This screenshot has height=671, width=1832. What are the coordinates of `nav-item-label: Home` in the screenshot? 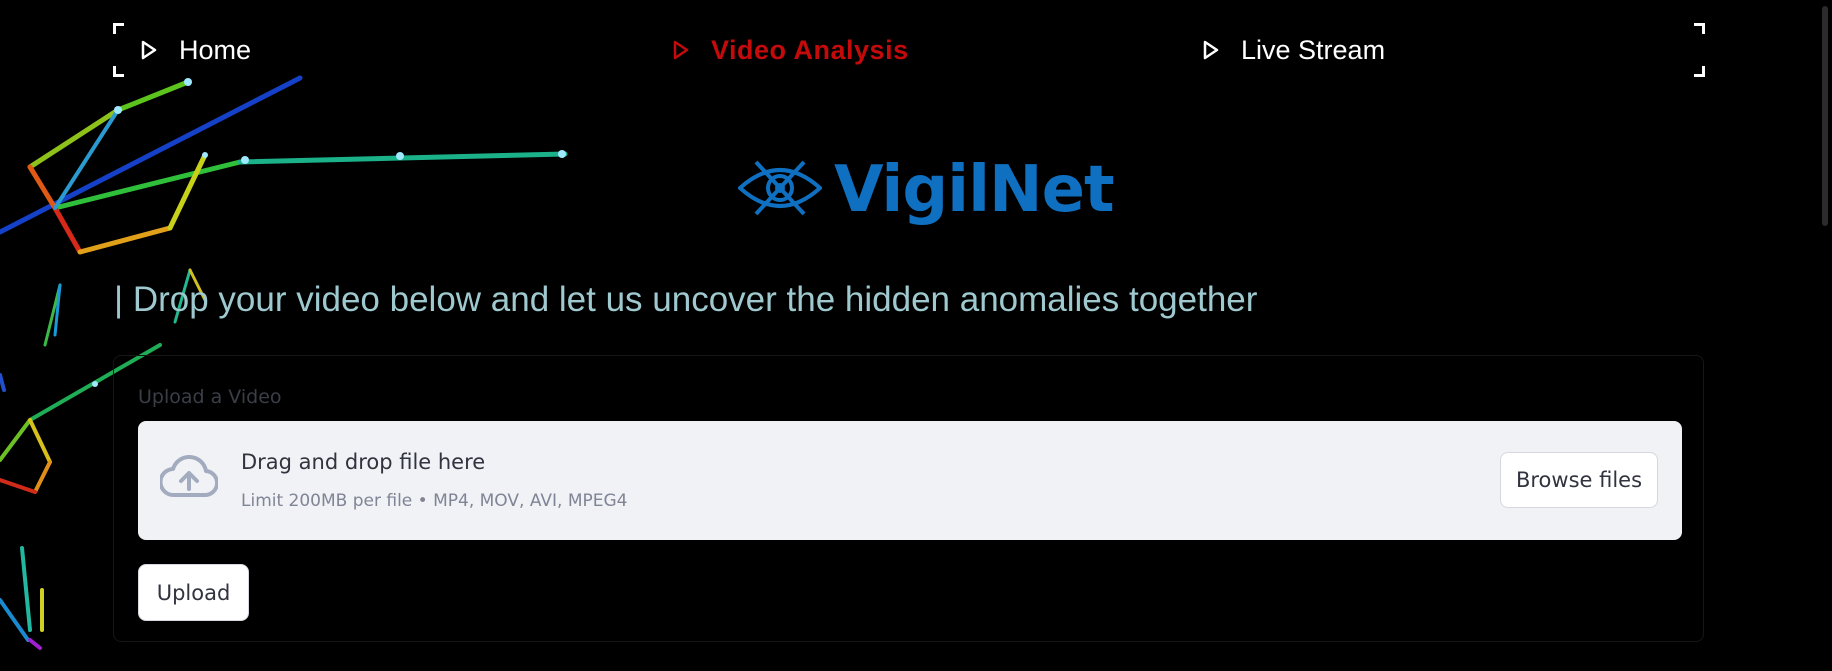 It's located at (215, 49).